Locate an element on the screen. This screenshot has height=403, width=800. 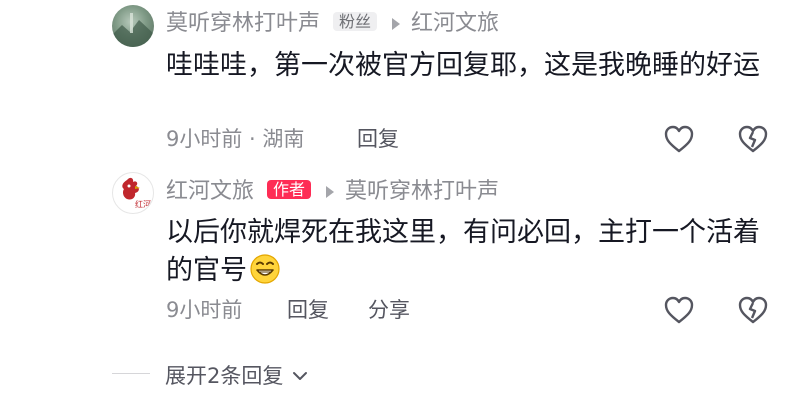
avatar is located at coordinates (133, 26).